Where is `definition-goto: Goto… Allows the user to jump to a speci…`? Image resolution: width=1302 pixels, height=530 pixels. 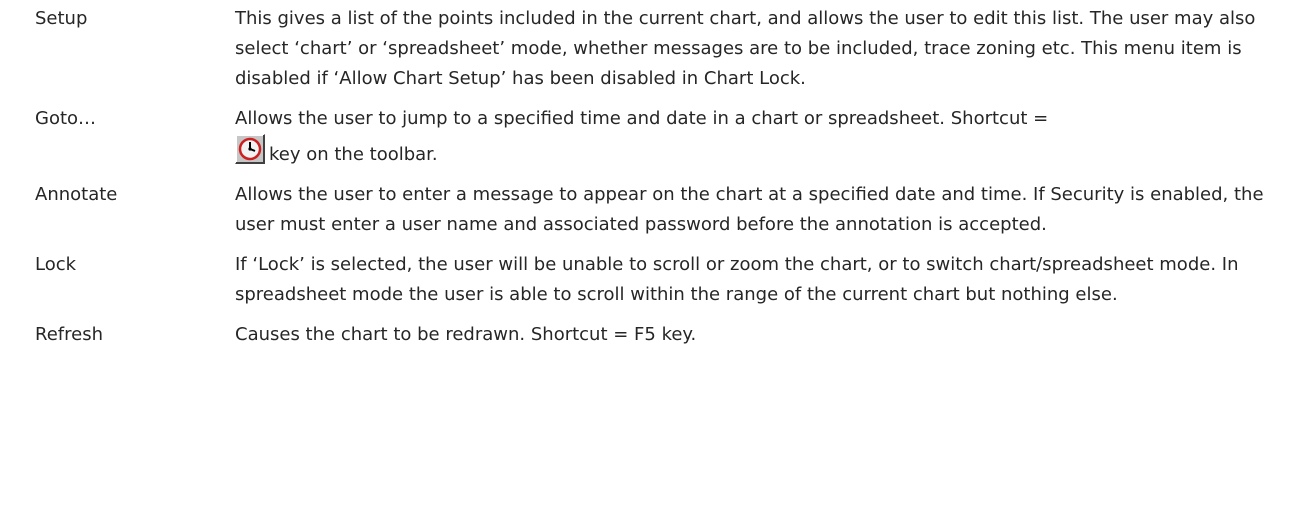 definition-goto: Goto… Allows the user to jump to a speci… is located at coordinates (660, 137).